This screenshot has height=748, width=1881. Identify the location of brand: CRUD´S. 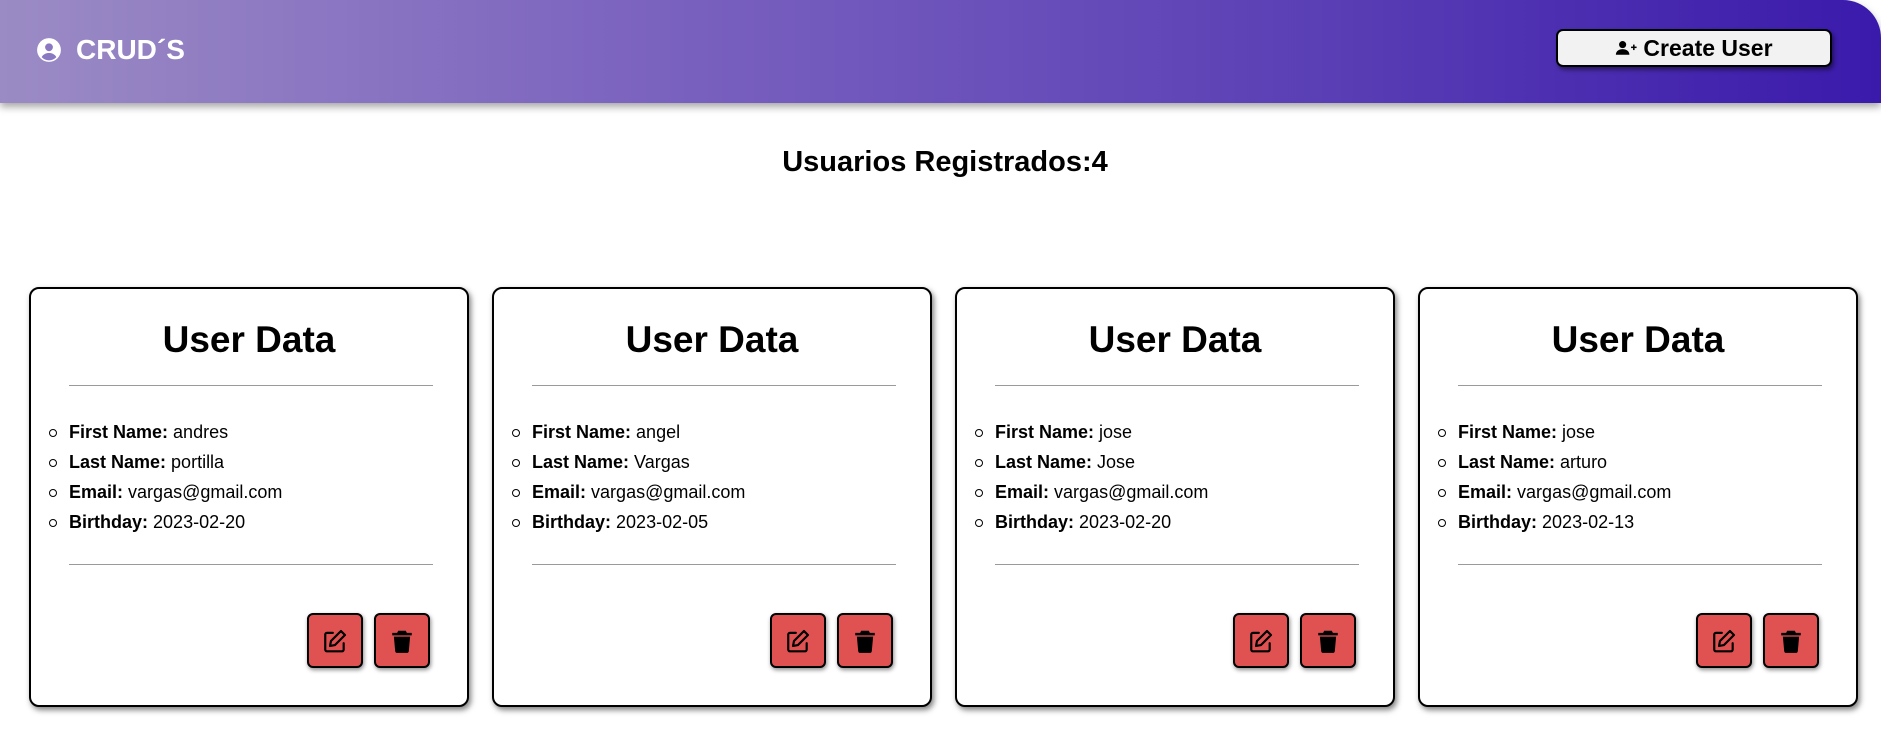
(110, 50).